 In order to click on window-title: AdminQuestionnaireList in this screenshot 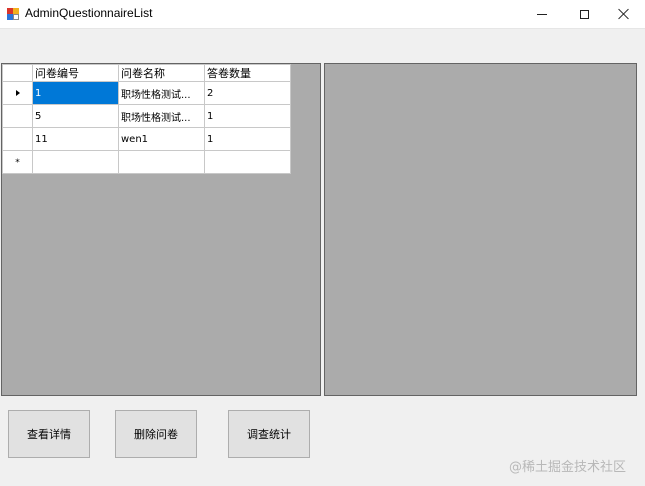, I will do `click(89, 13)`.